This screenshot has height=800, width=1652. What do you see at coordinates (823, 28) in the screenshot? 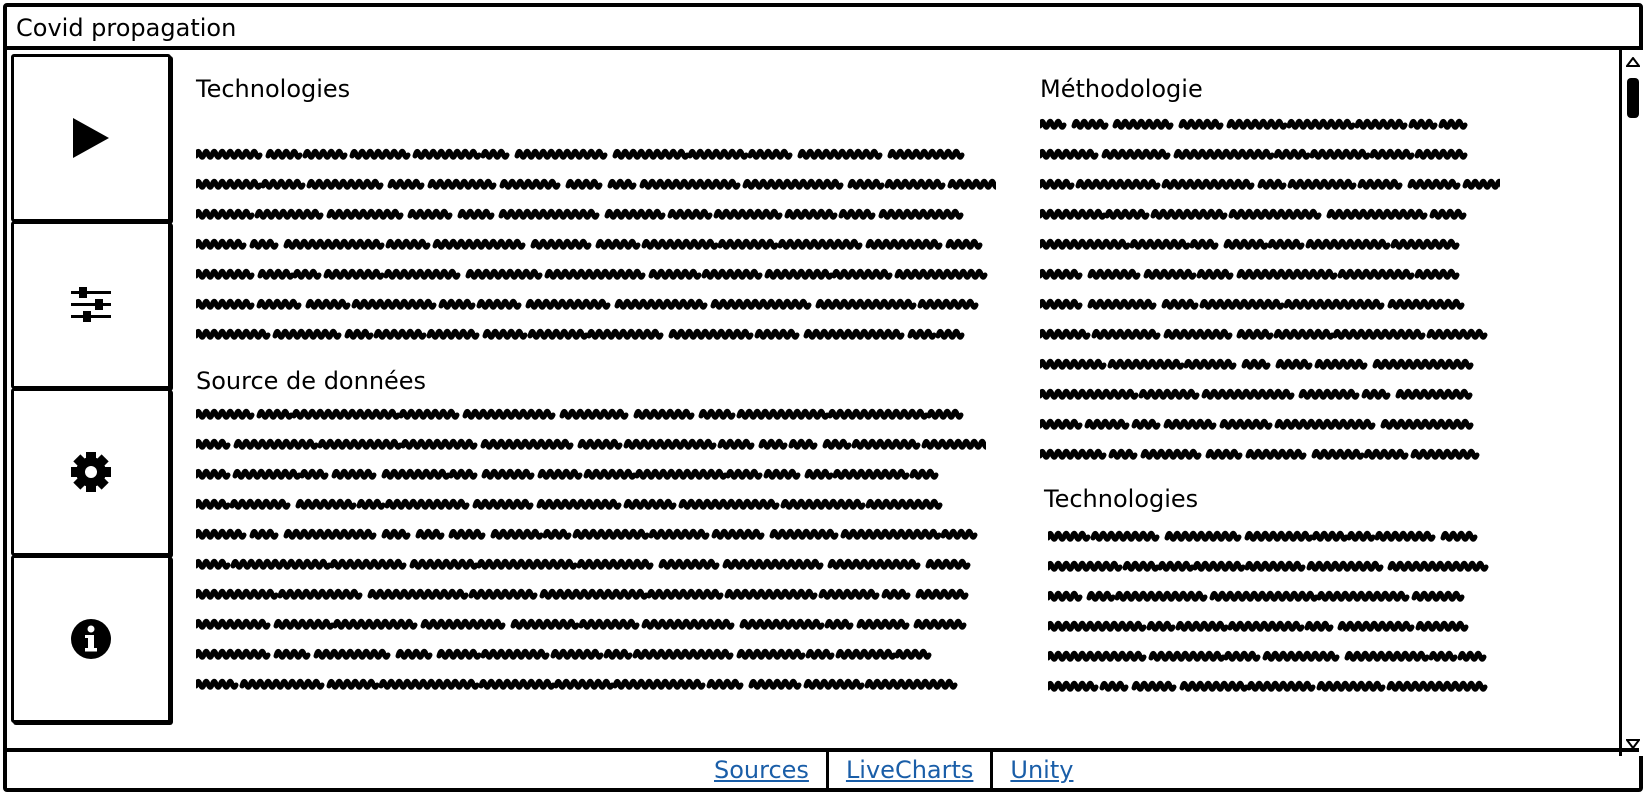
I see `title-bar: Covid propagation` at bounding box center [823, 28].